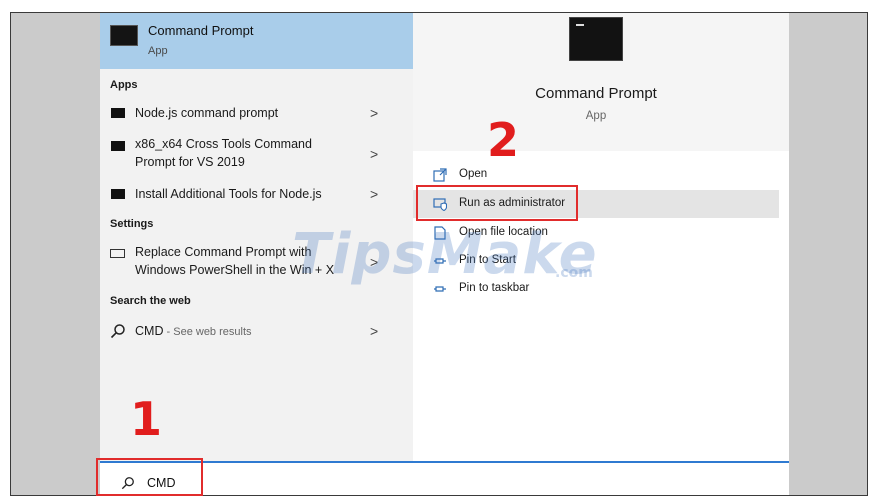 Image resolution: width=869 pixels, height=497 pixels. What do you see at coordinates (117, 331) in the screenshot?
I see `search-icon` at bounding box center [117, 331].